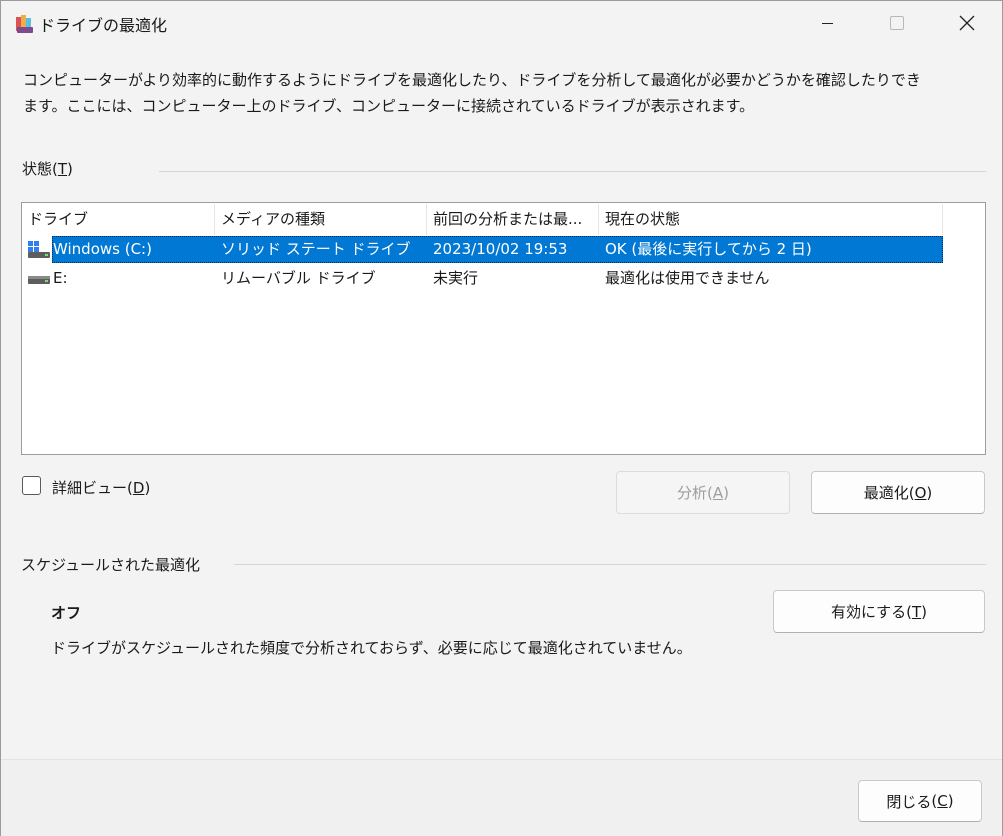 This screenshot has width=1003, height=836. I want to click on enable-schedule-button: 有効にする(T), so click(879, 611).